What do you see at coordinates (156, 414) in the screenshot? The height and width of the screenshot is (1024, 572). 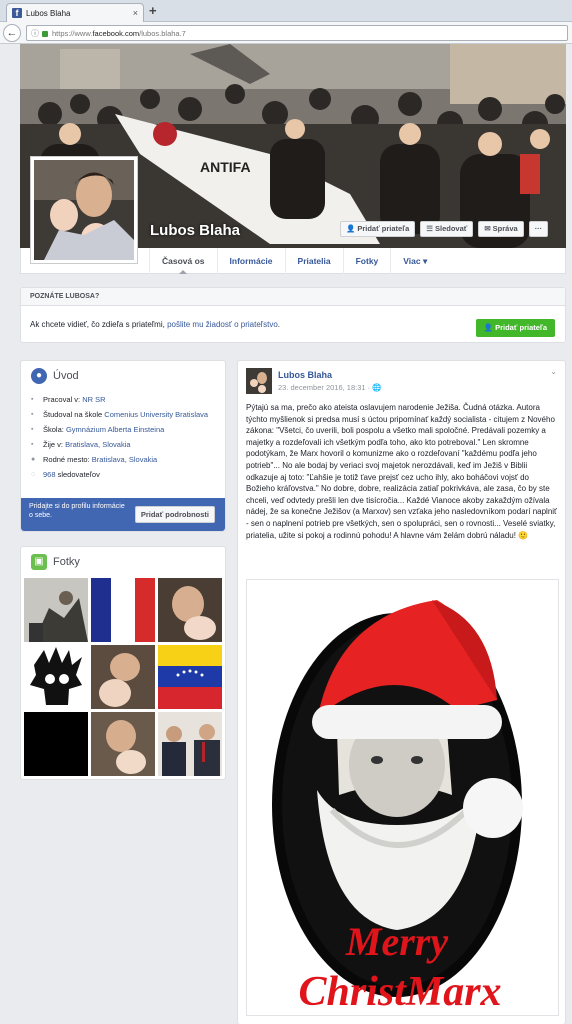 I see `intro-item-link: Comenius University Bratislava` at bounding box center [156, 414].